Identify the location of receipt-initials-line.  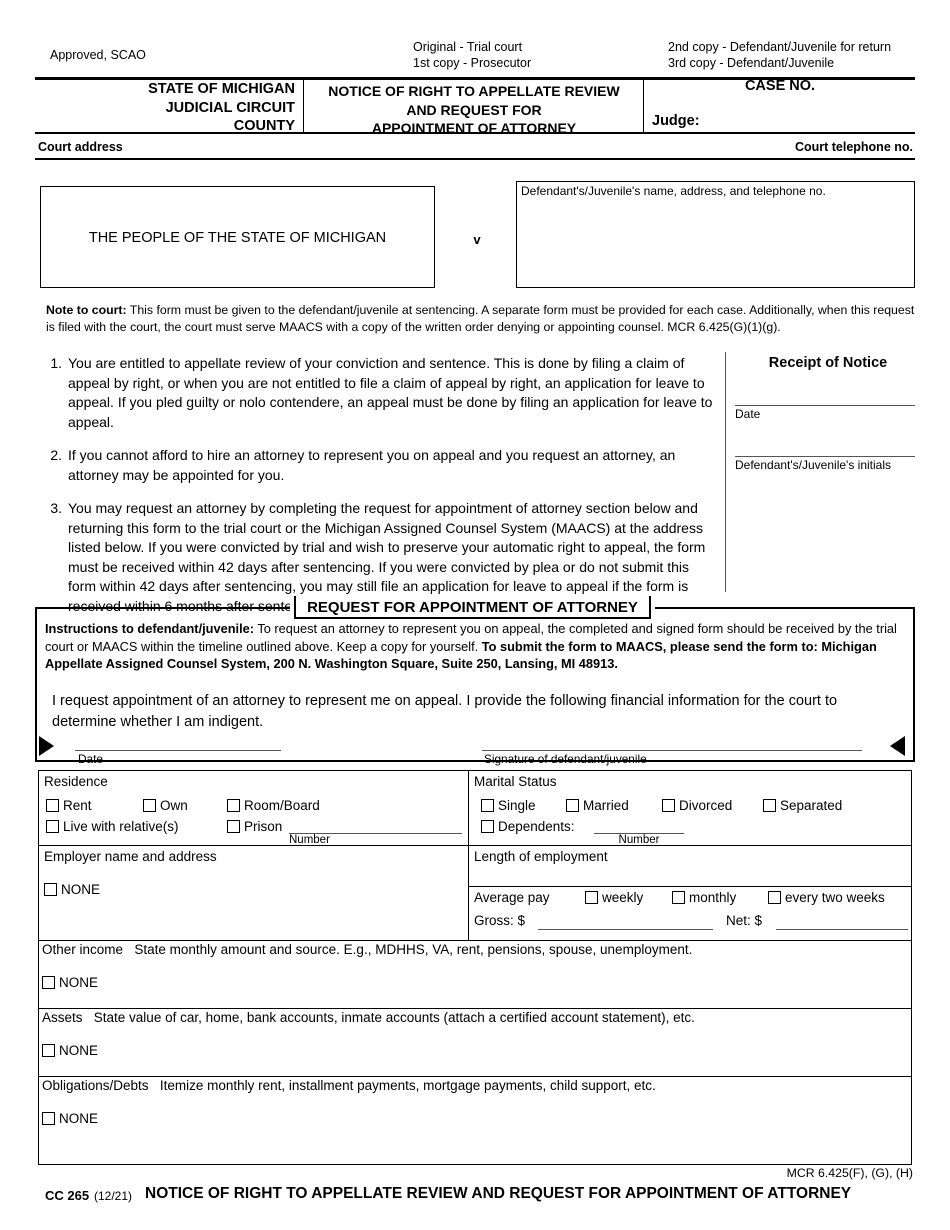
(825, 456).